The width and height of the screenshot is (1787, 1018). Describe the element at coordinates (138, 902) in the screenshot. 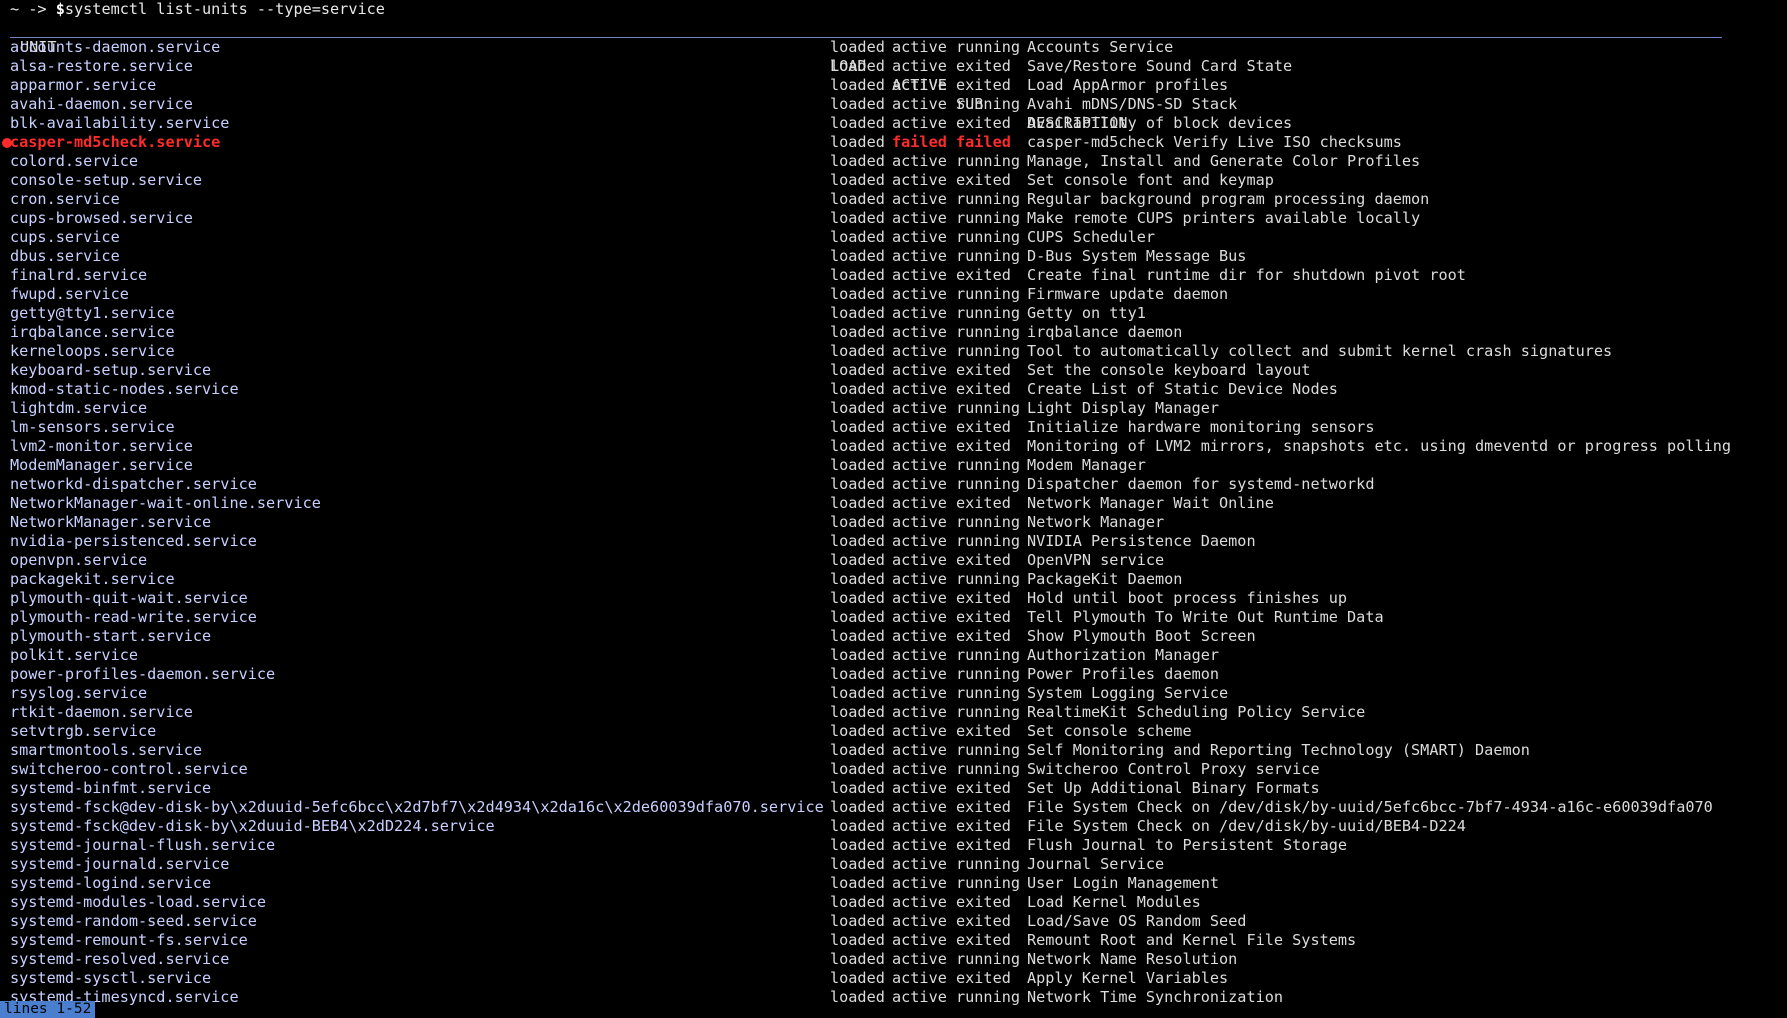

I see `unit-name: systemd-modules-load.service` at that location.